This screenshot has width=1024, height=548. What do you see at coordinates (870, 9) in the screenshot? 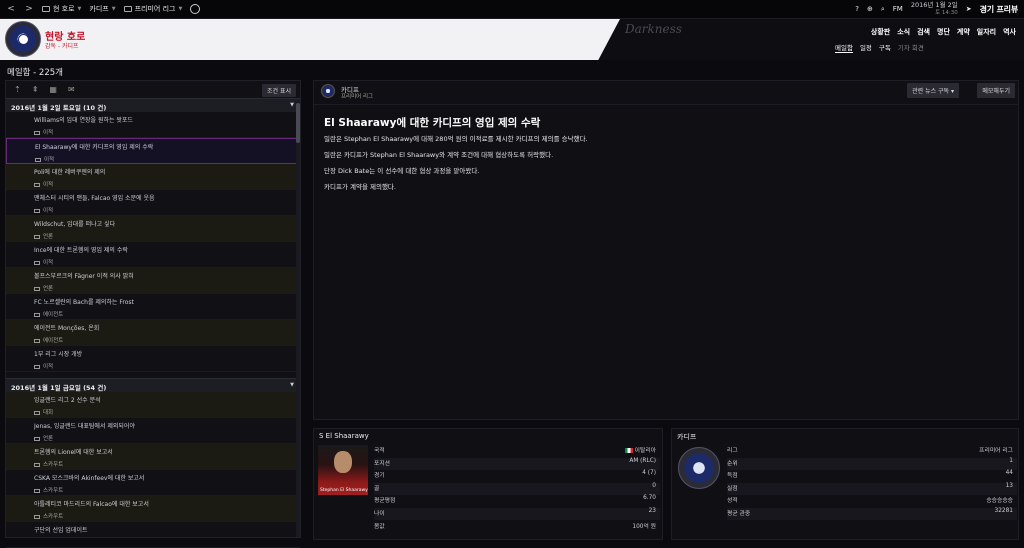
I see `globe-icon: ⊕` at bounding box center [870, 9].